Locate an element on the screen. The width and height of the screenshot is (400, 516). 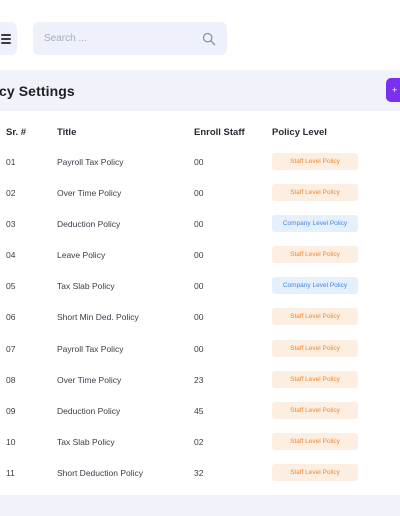
table-row: 07 Payroll Tax Policy 00 Staff Level Policy is located at coordinates (200, 350).